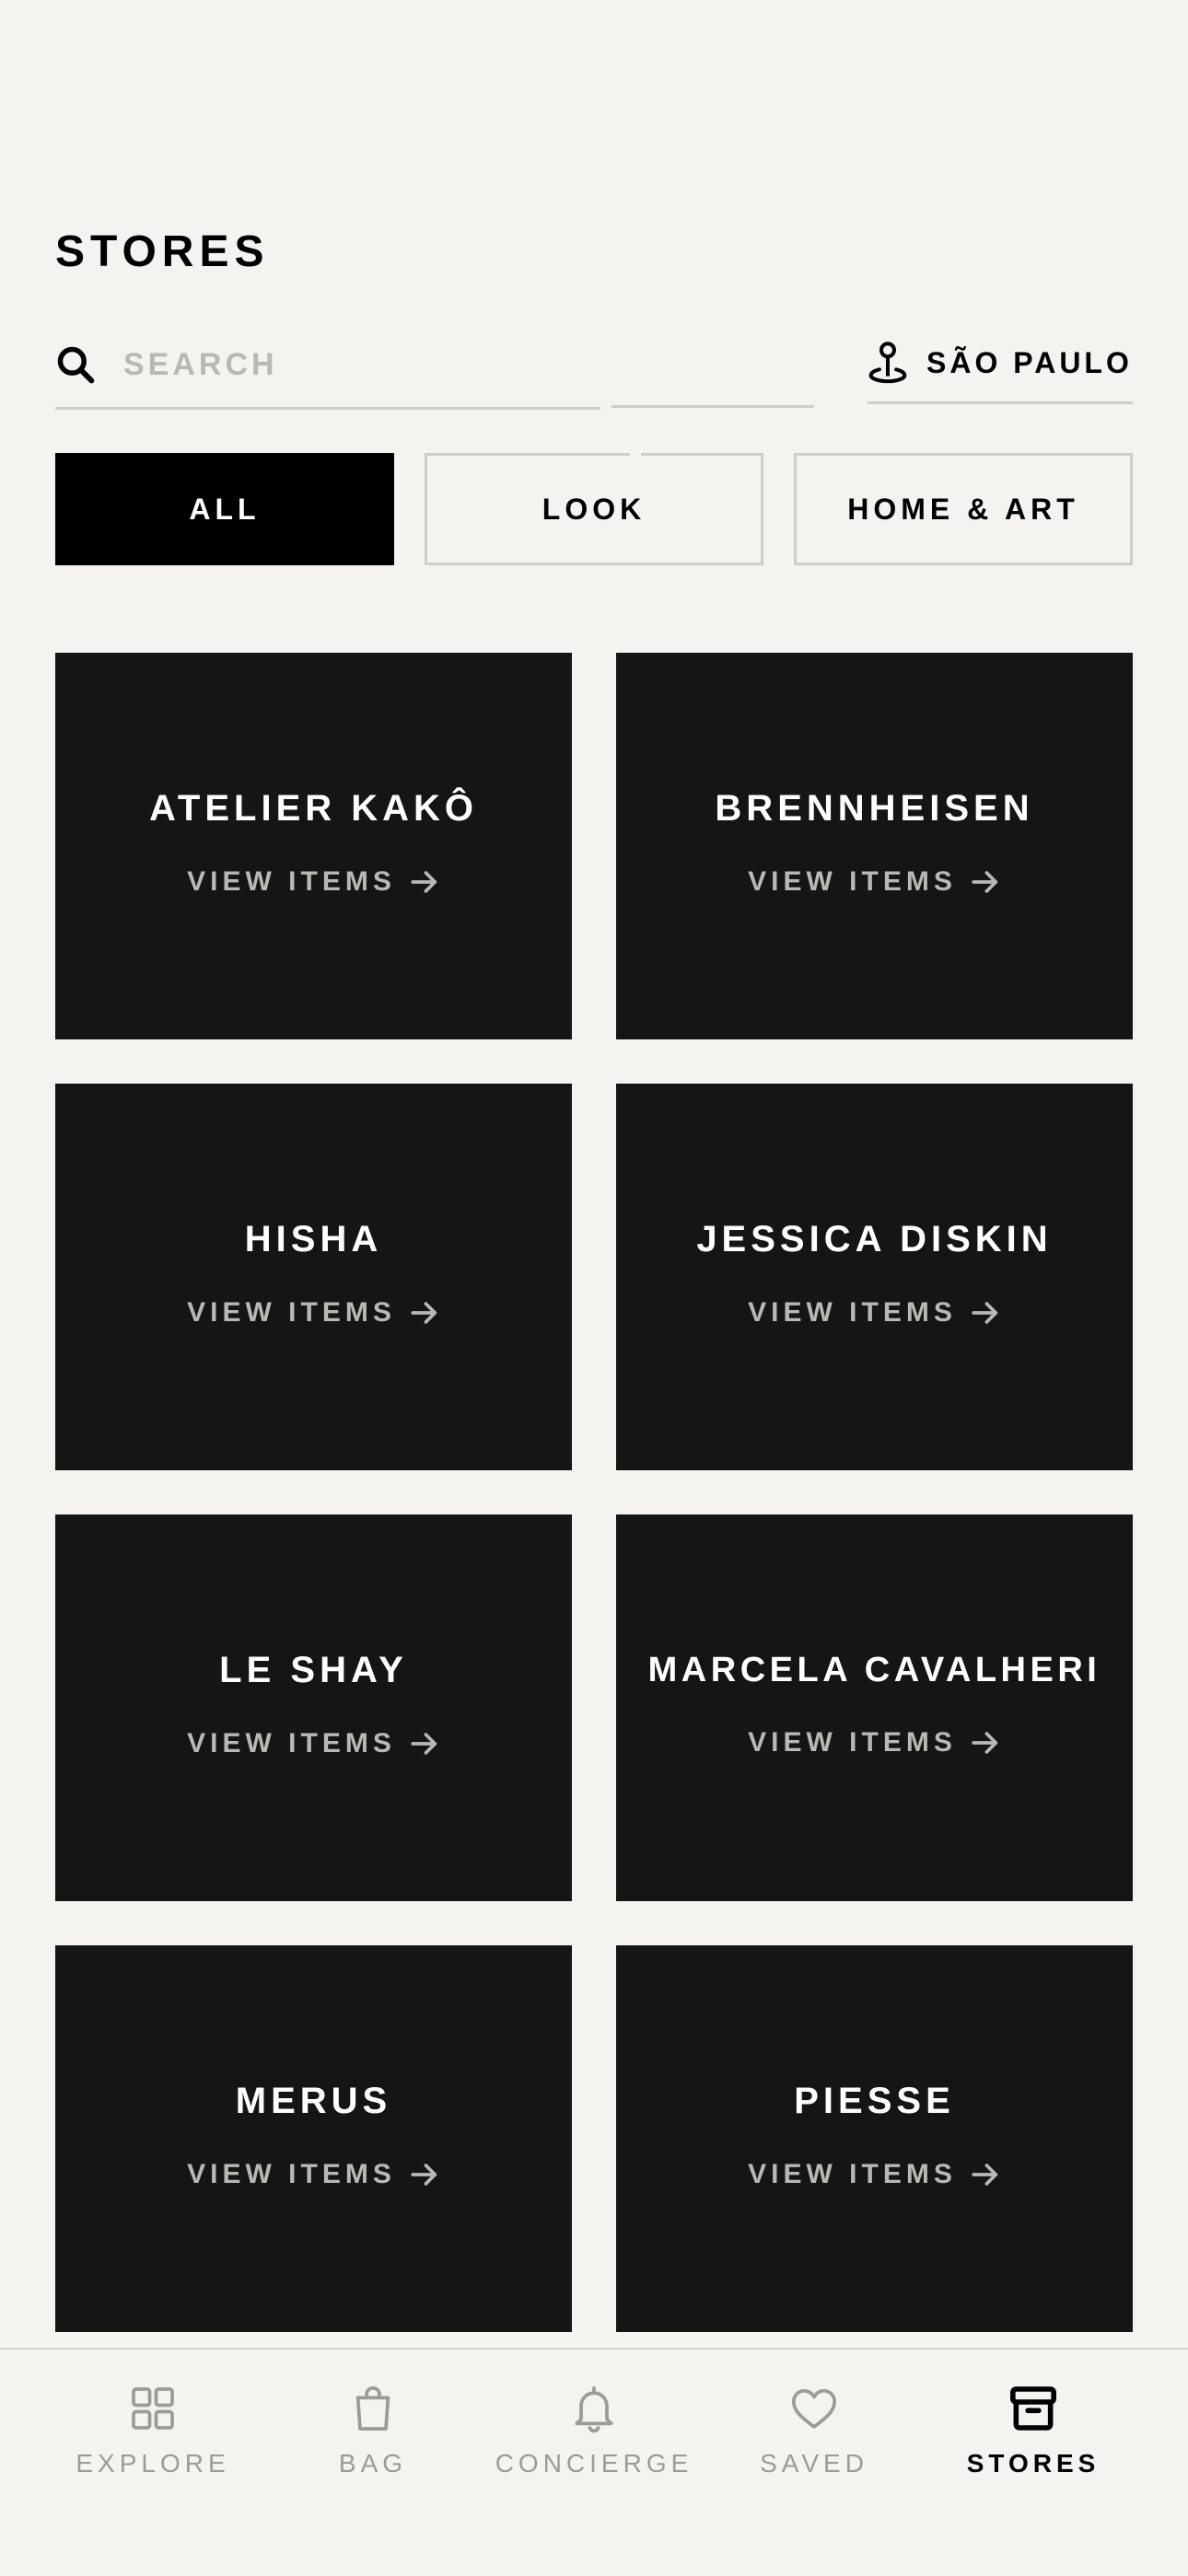  I want to click on search-divider, so click(712, 406).